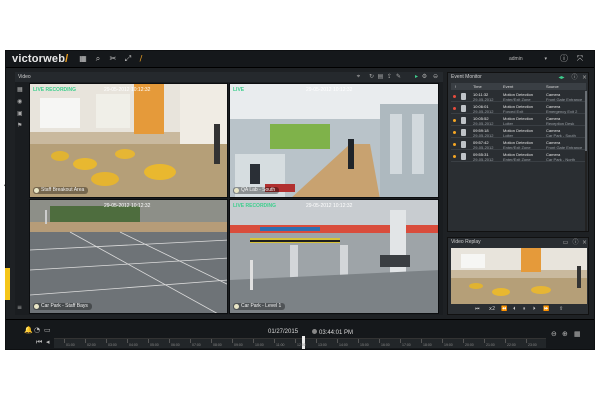 This screenshot has width=600, height=400. Describe the element at coordinates (334, 140) in the screenshot. I see `camera-tile-2: LIVE 29-05-2012 10:12:32 QA Lab - South` at that location.